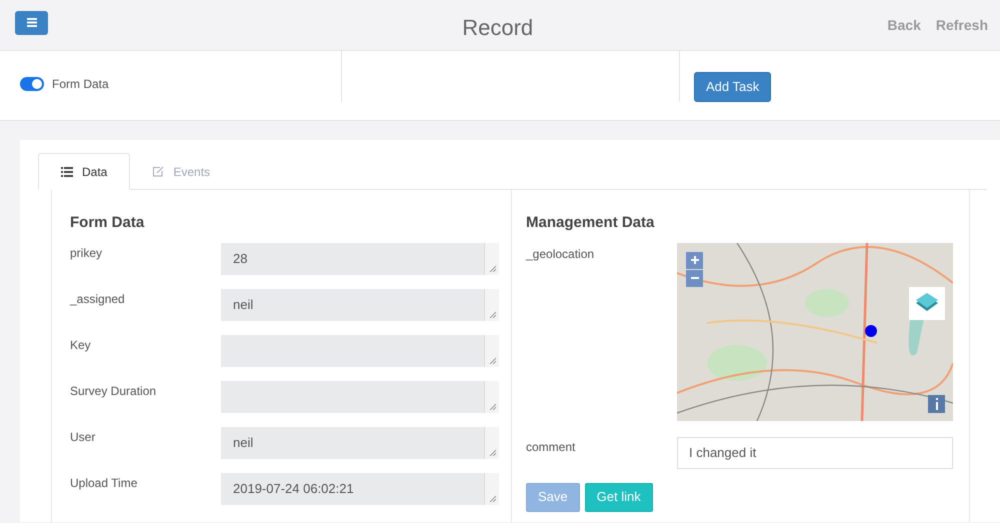  I want to click on zoom-out-button, so click(694, 278).